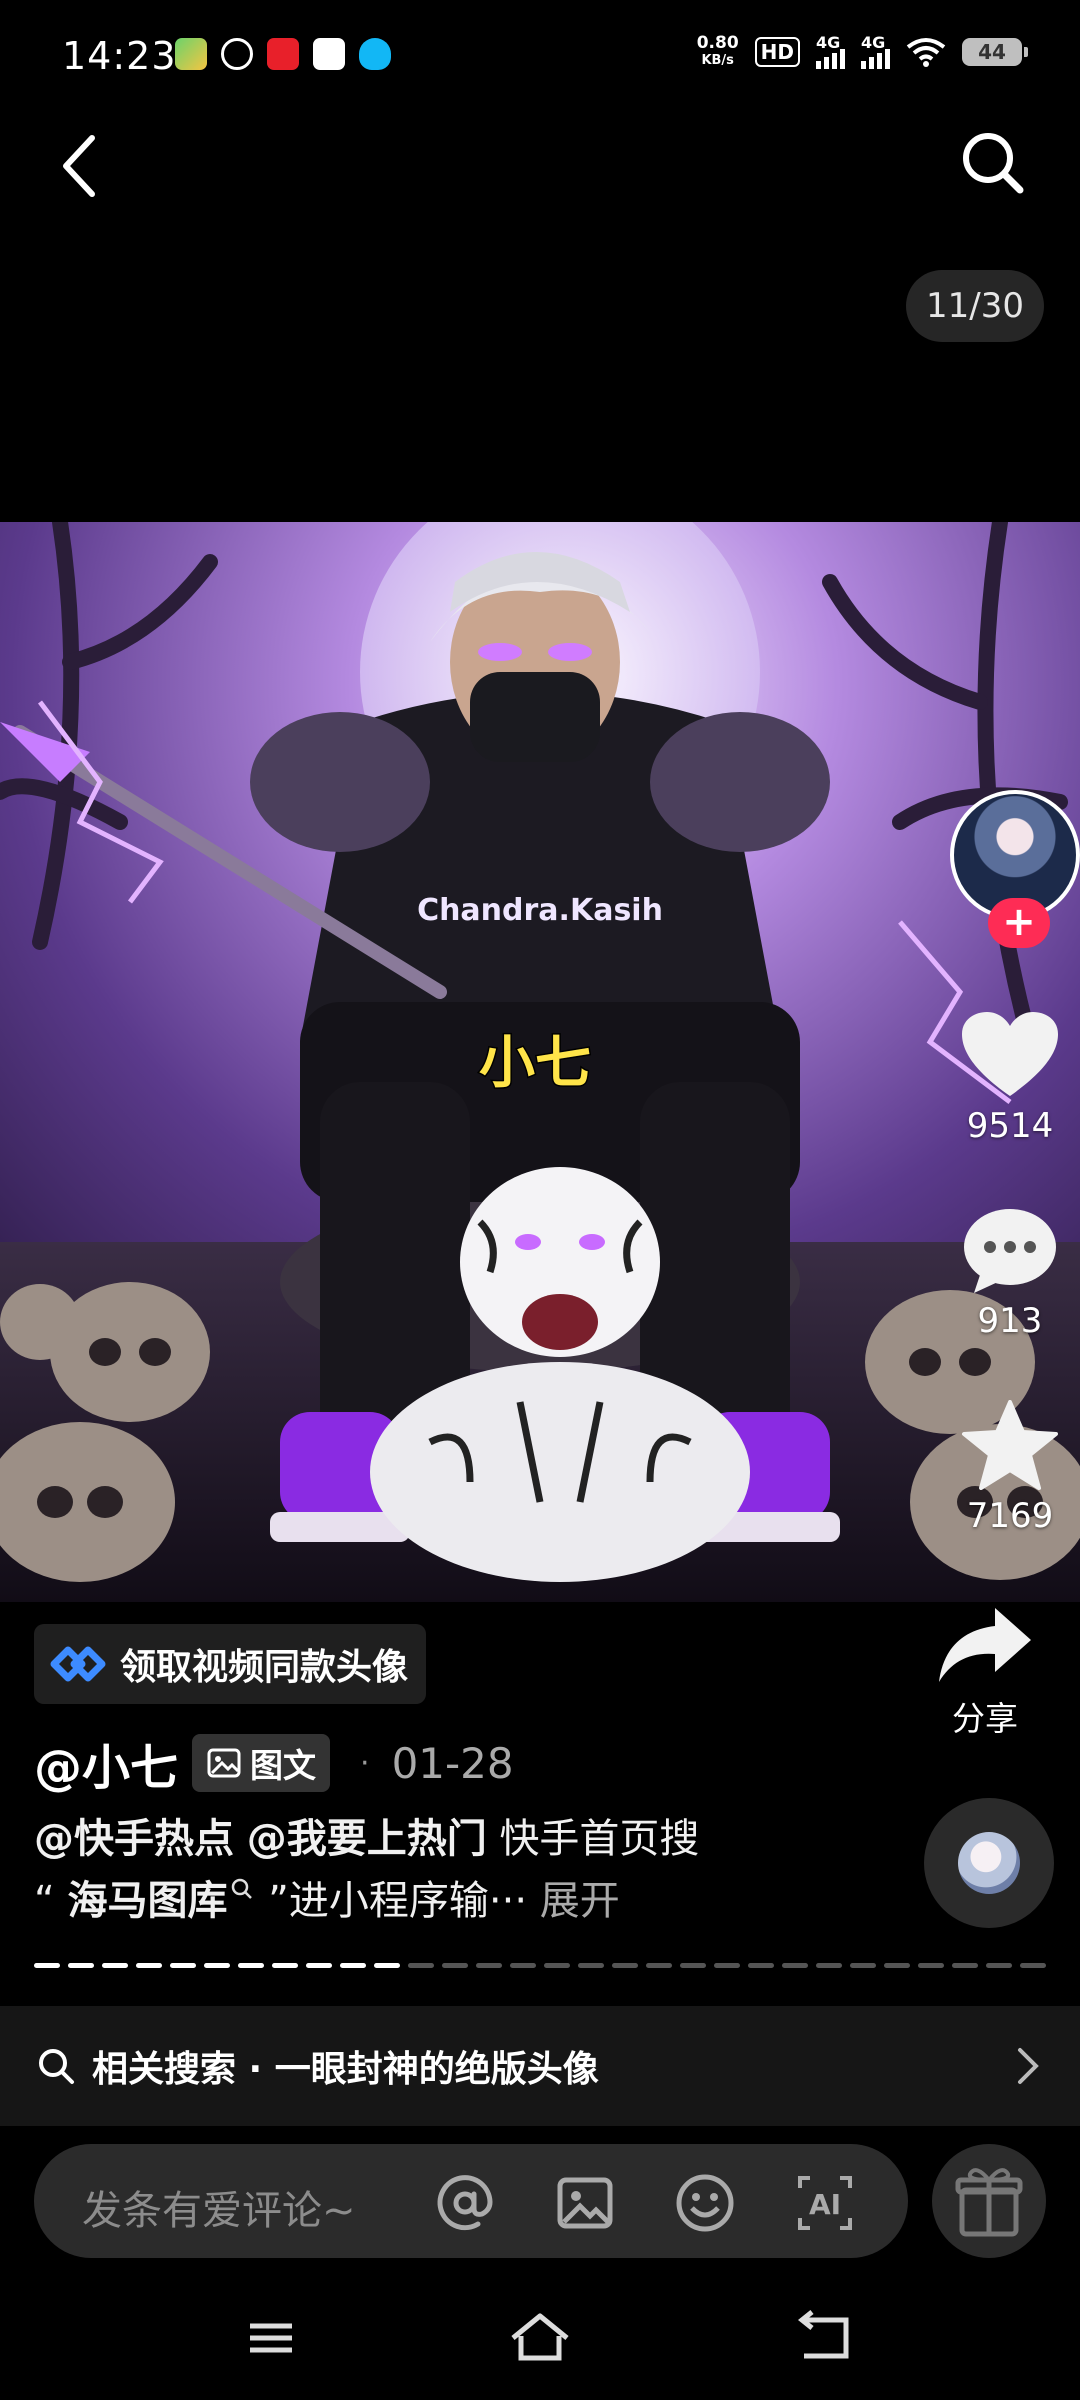 Image resolution: width=1080 pixels, height=2400 pixels. Describe the element at coordinates (580, 1901) in the screenshot. I see `expand-caption-link: 展开` at that location.